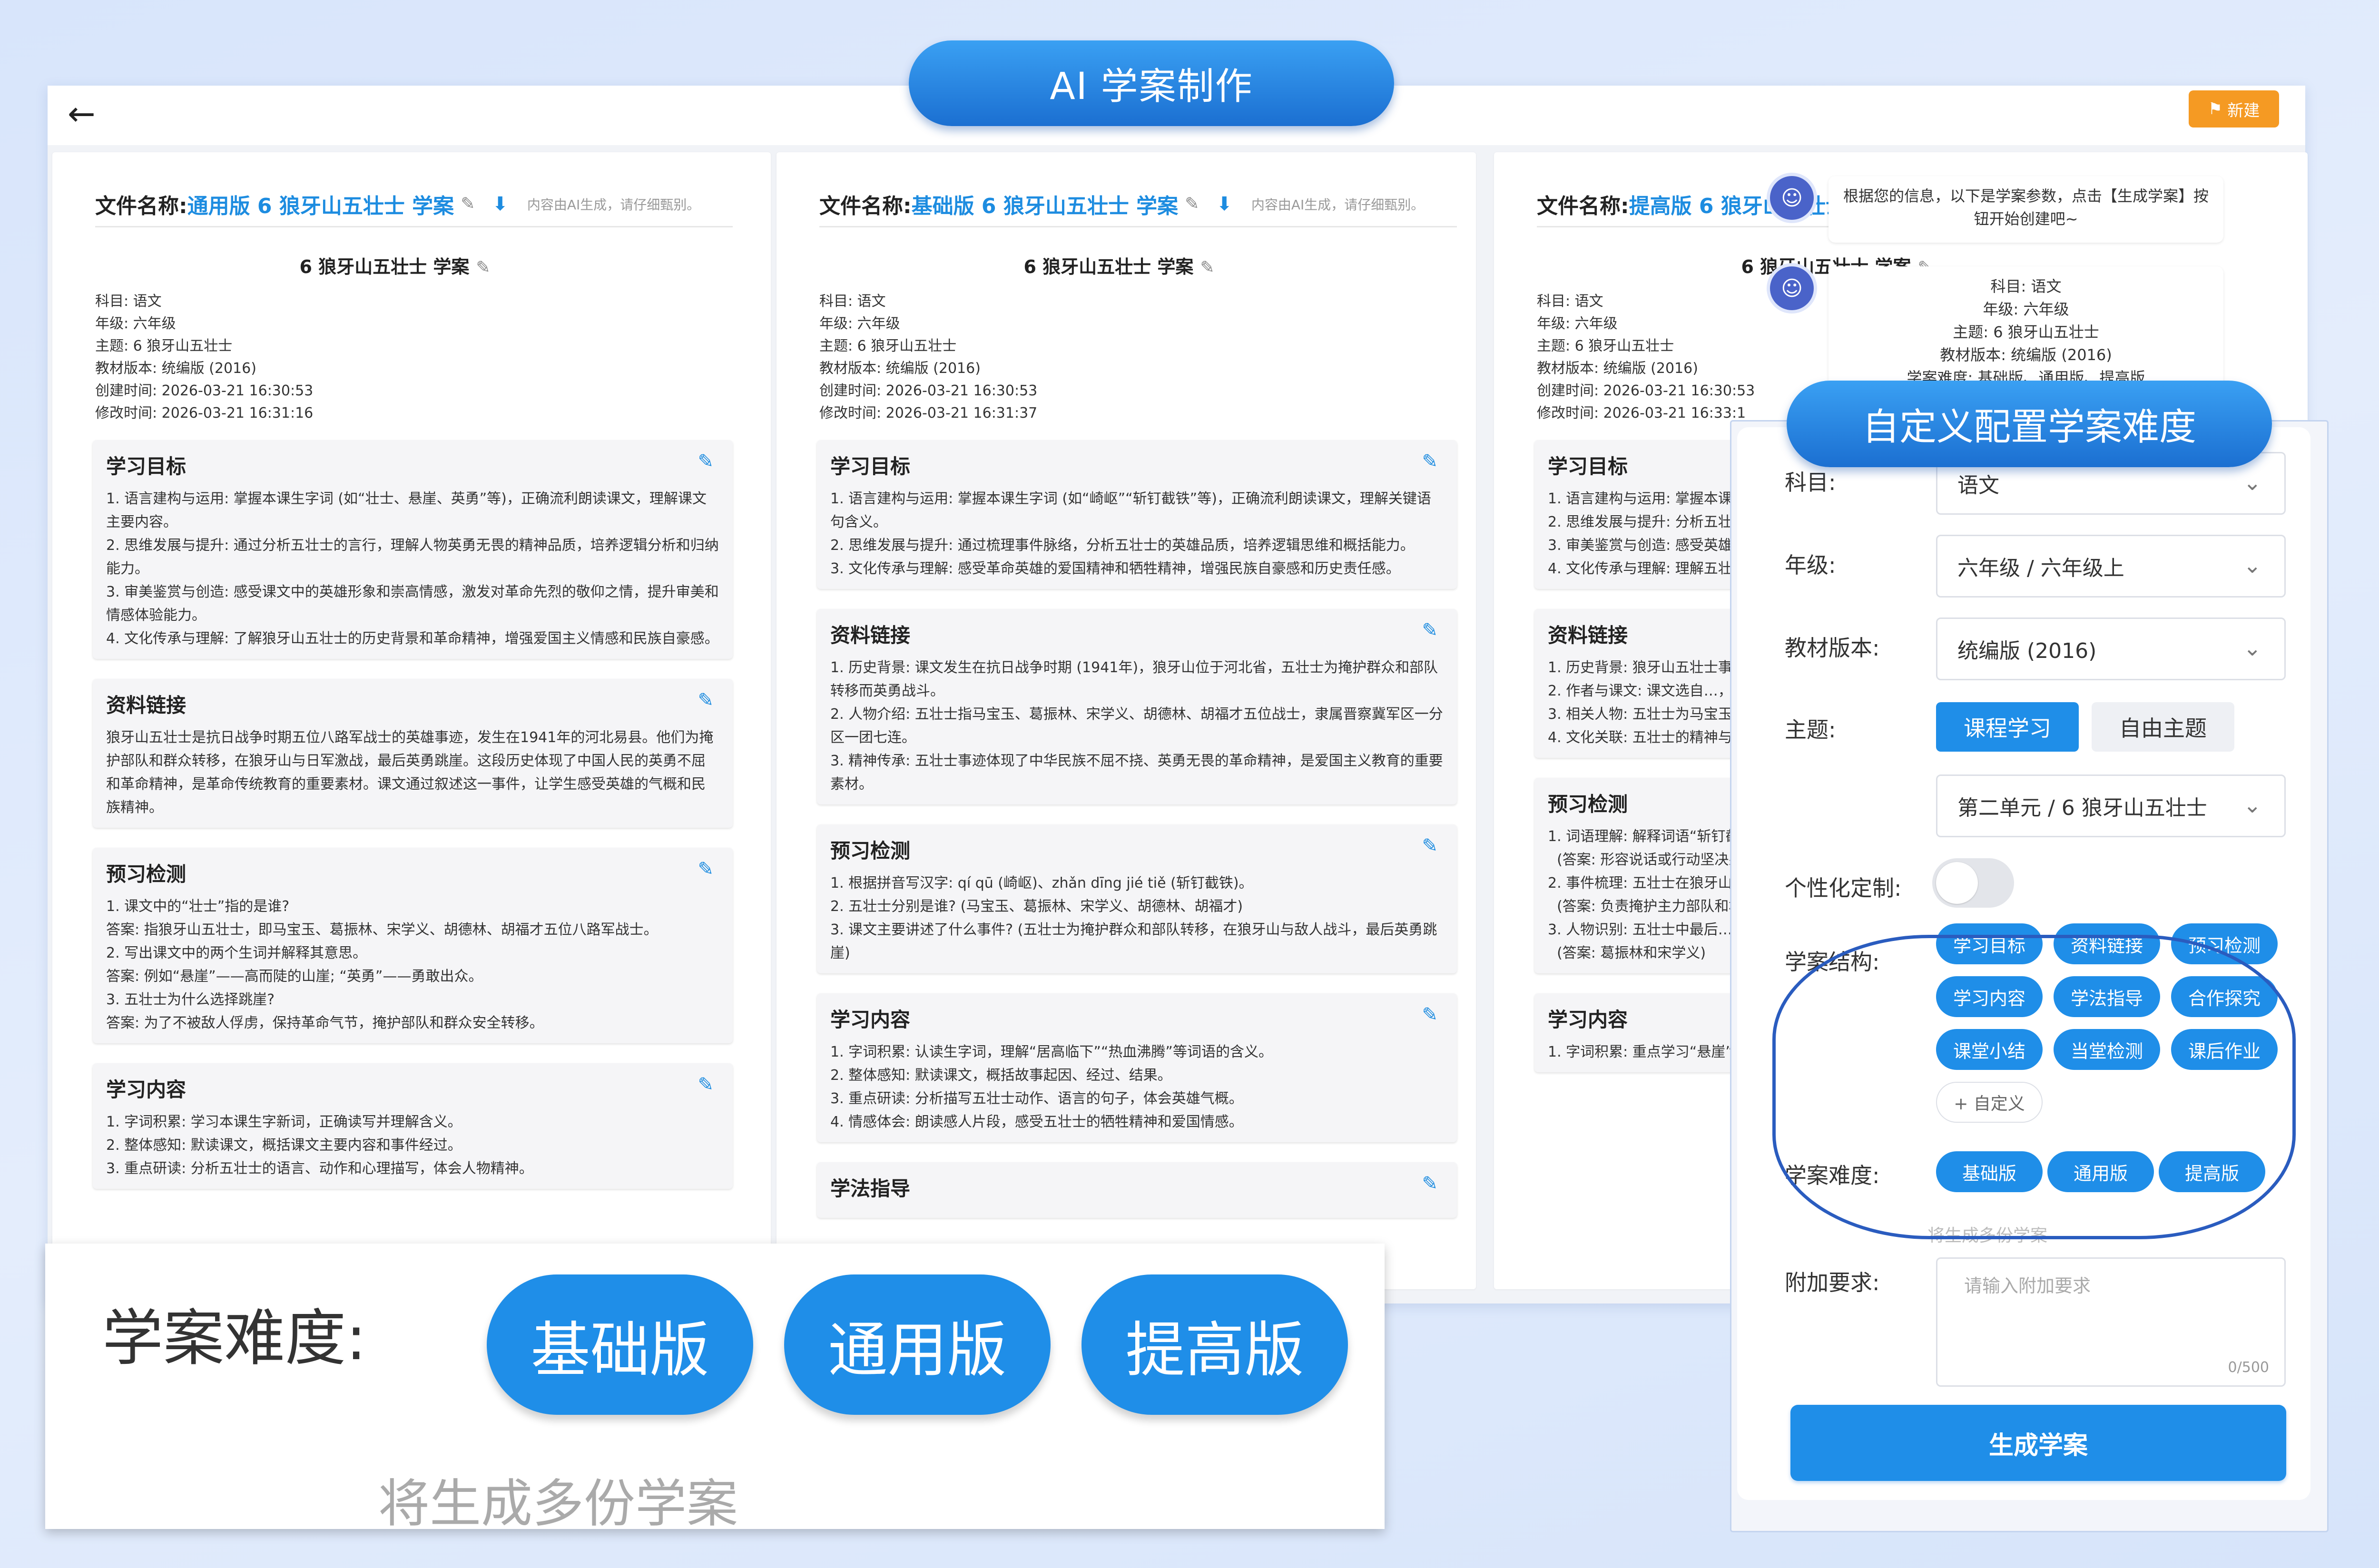 Image resolution: width=2379 pixels, height=1568 pixels. What do you see at coordinates (2082, 808) in the screenshot?
I see `topic-value: 第二单元 / 6 狼牙山五壮士` at bounding box center [2082, 808].